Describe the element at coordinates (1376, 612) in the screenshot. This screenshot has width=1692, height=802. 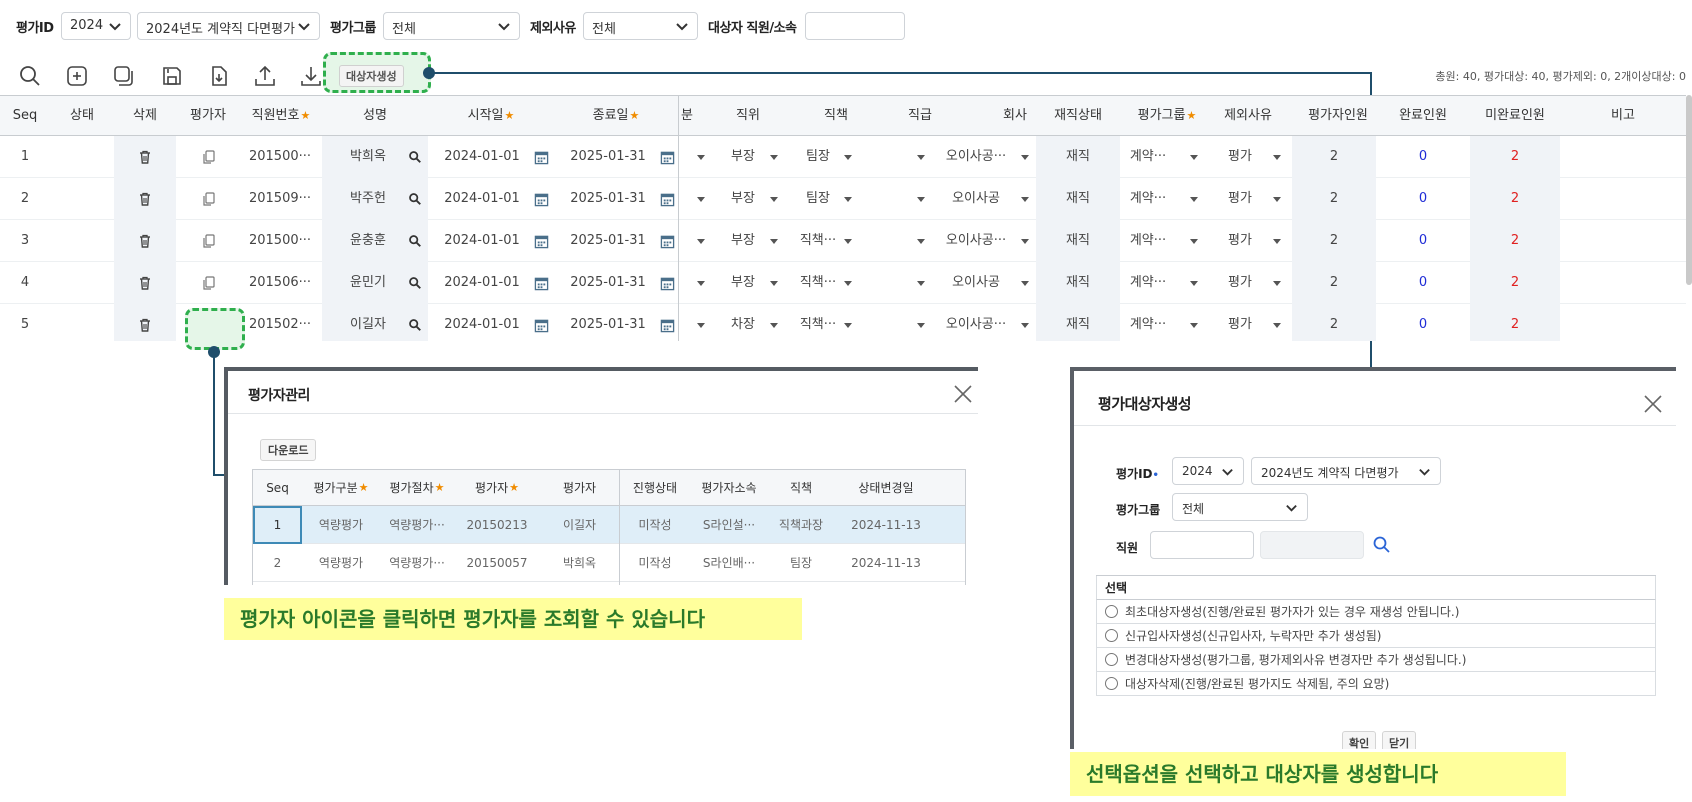
I see `option-initial: 최초대상자생성(진행/완료된 평가자가 있는 경우 재생성 안됩니다.)` at that location.